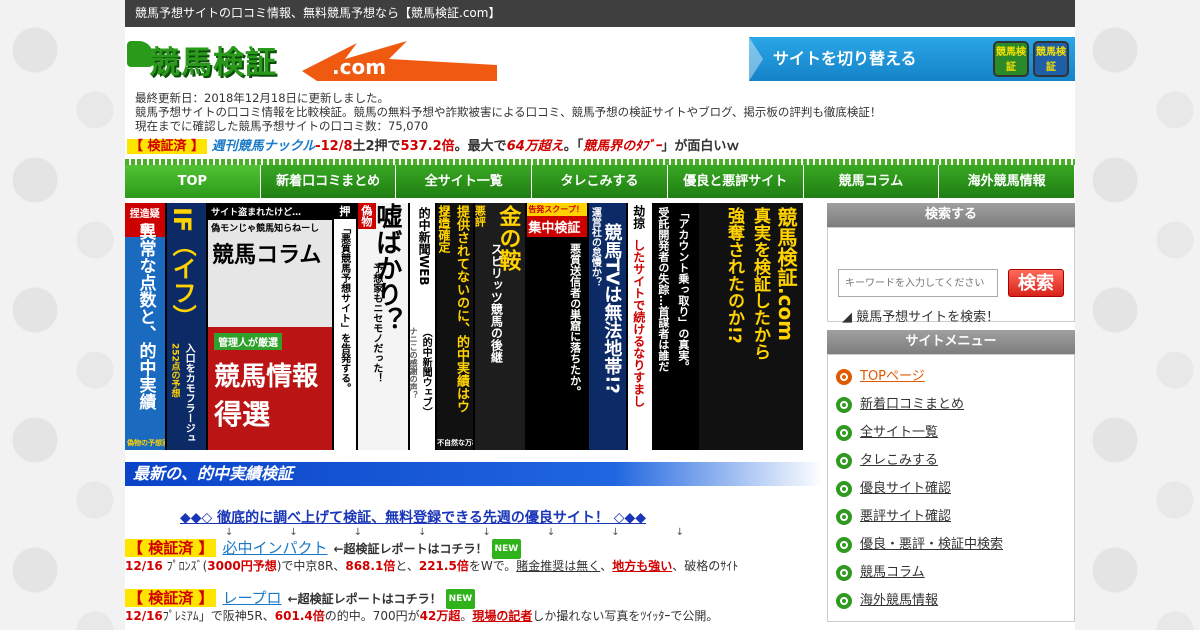  I want to click on menu-item-label: 悪評サイト確認, so click(906, 516).